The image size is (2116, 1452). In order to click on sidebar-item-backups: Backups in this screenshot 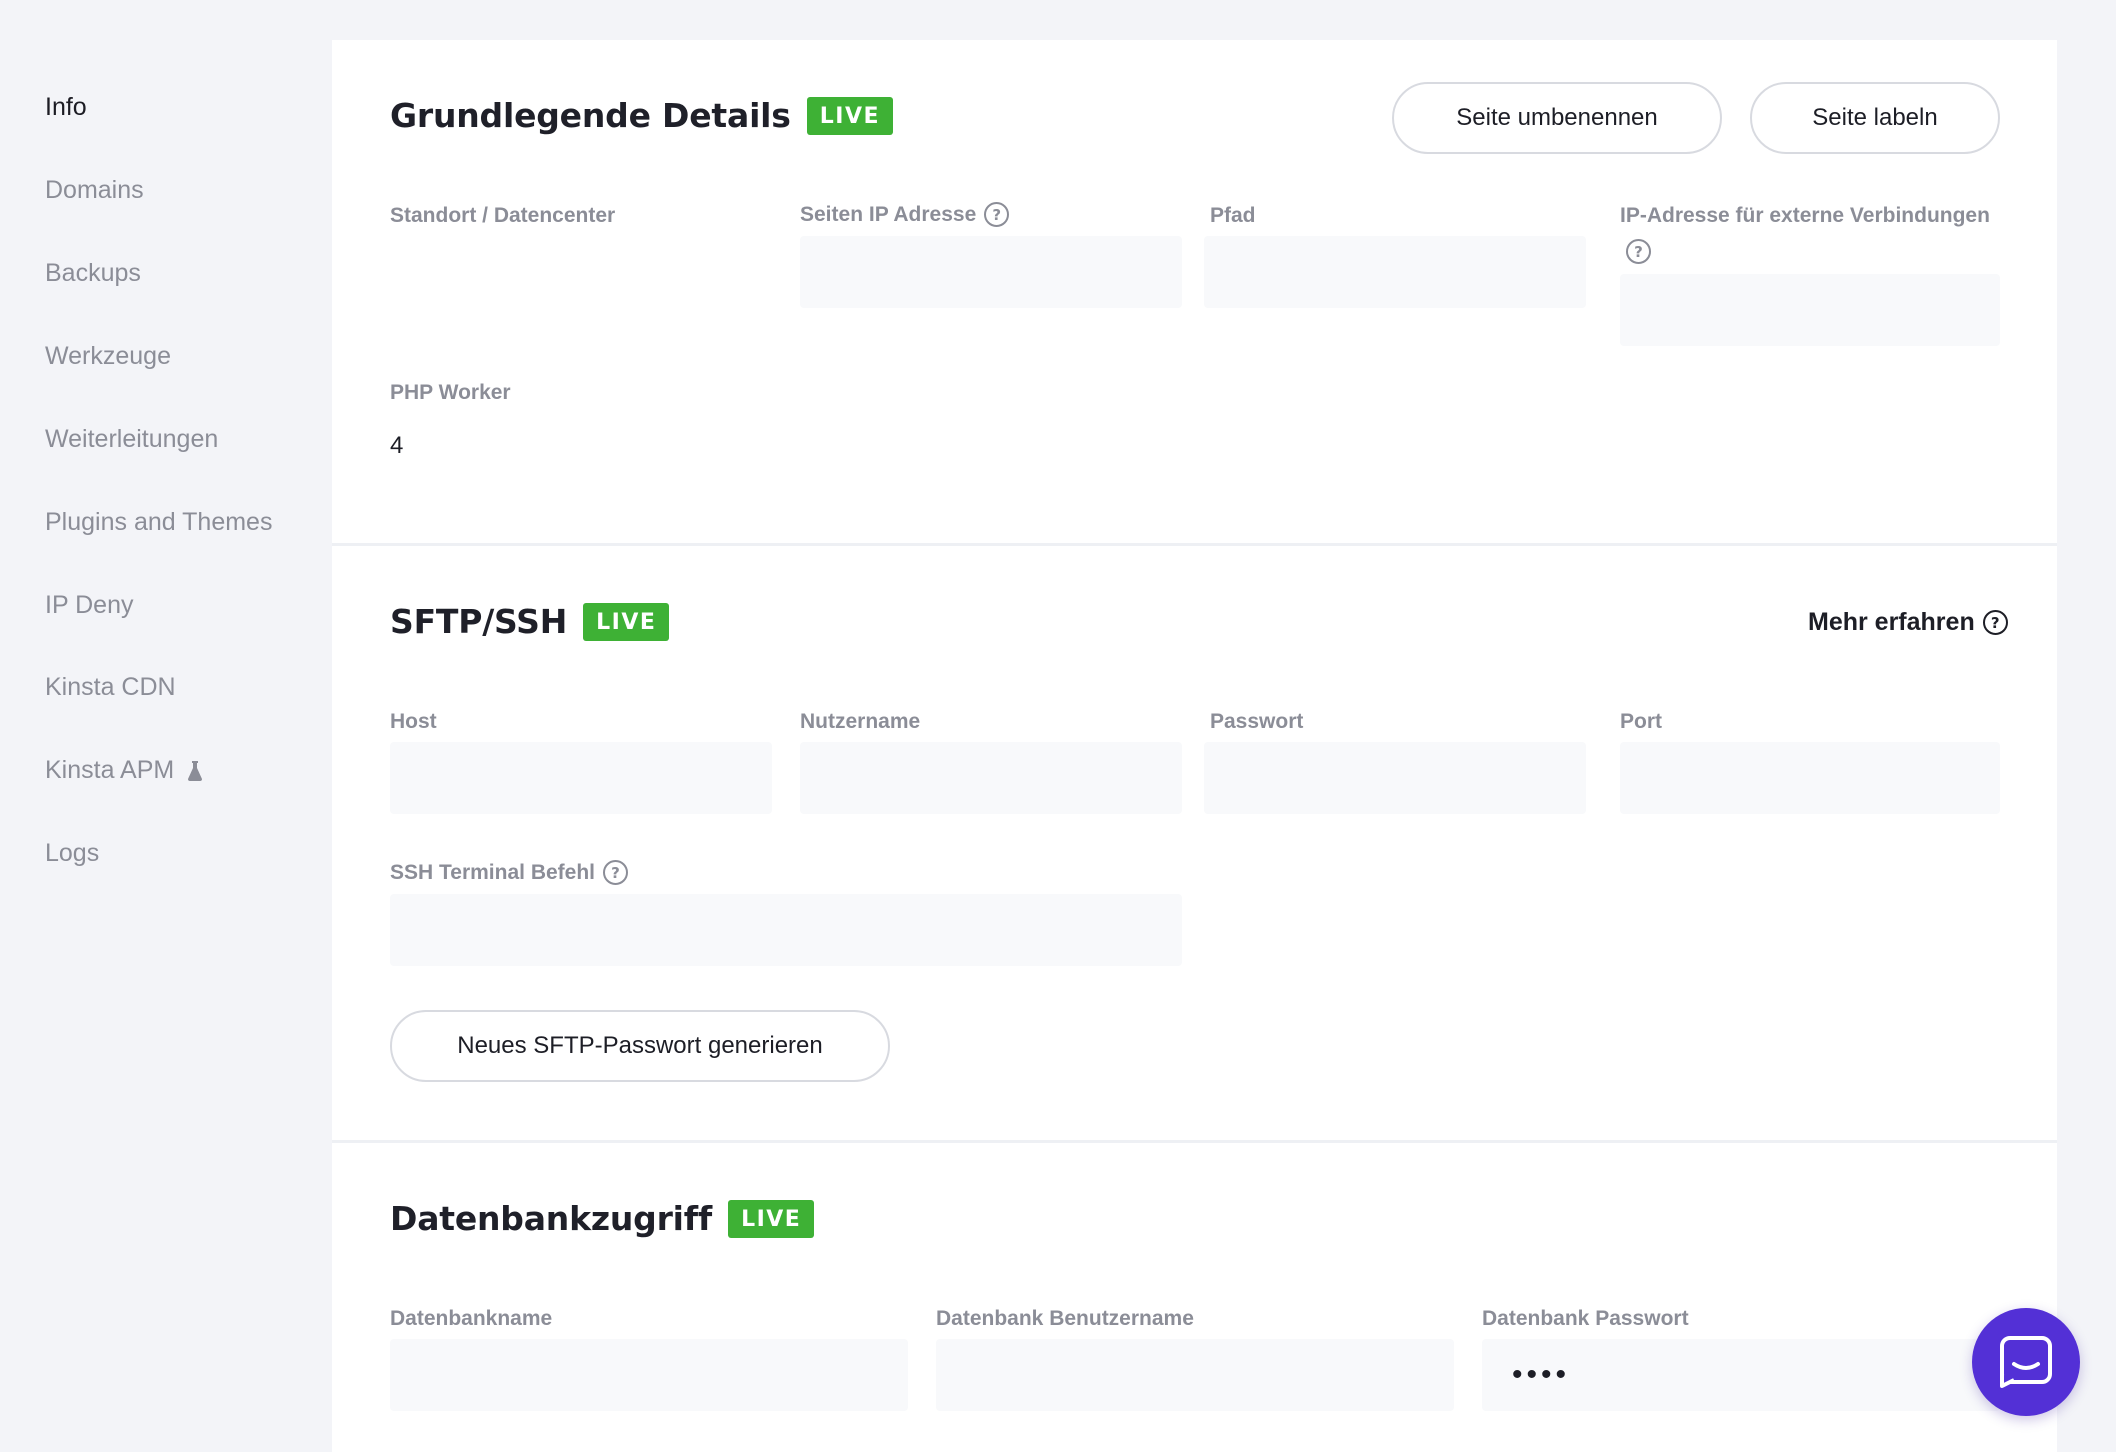, I will do `click(93, 273)`.